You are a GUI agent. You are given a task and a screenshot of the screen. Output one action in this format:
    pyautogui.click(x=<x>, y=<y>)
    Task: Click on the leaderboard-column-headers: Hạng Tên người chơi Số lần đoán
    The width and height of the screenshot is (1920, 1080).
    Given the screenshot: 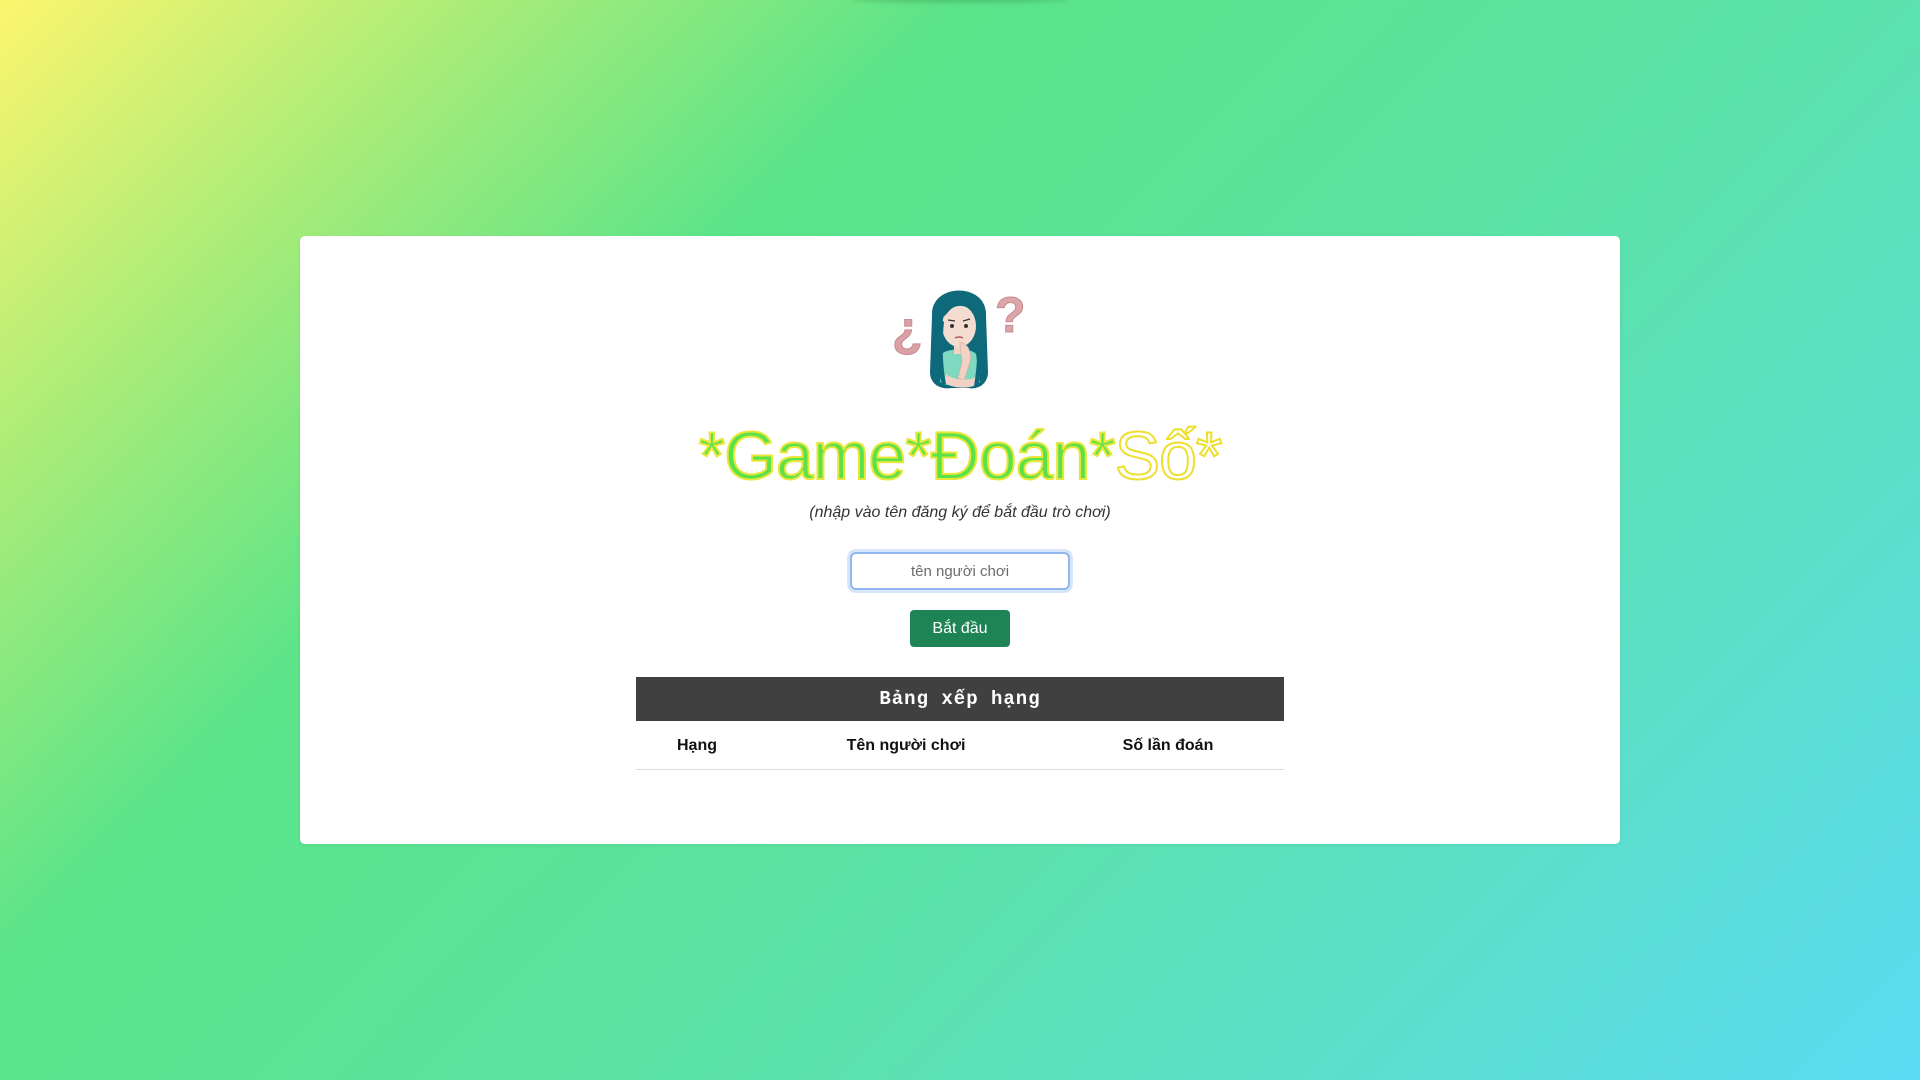 What is the action you would take?
    pyautogui.click(x=960, y=745)
    